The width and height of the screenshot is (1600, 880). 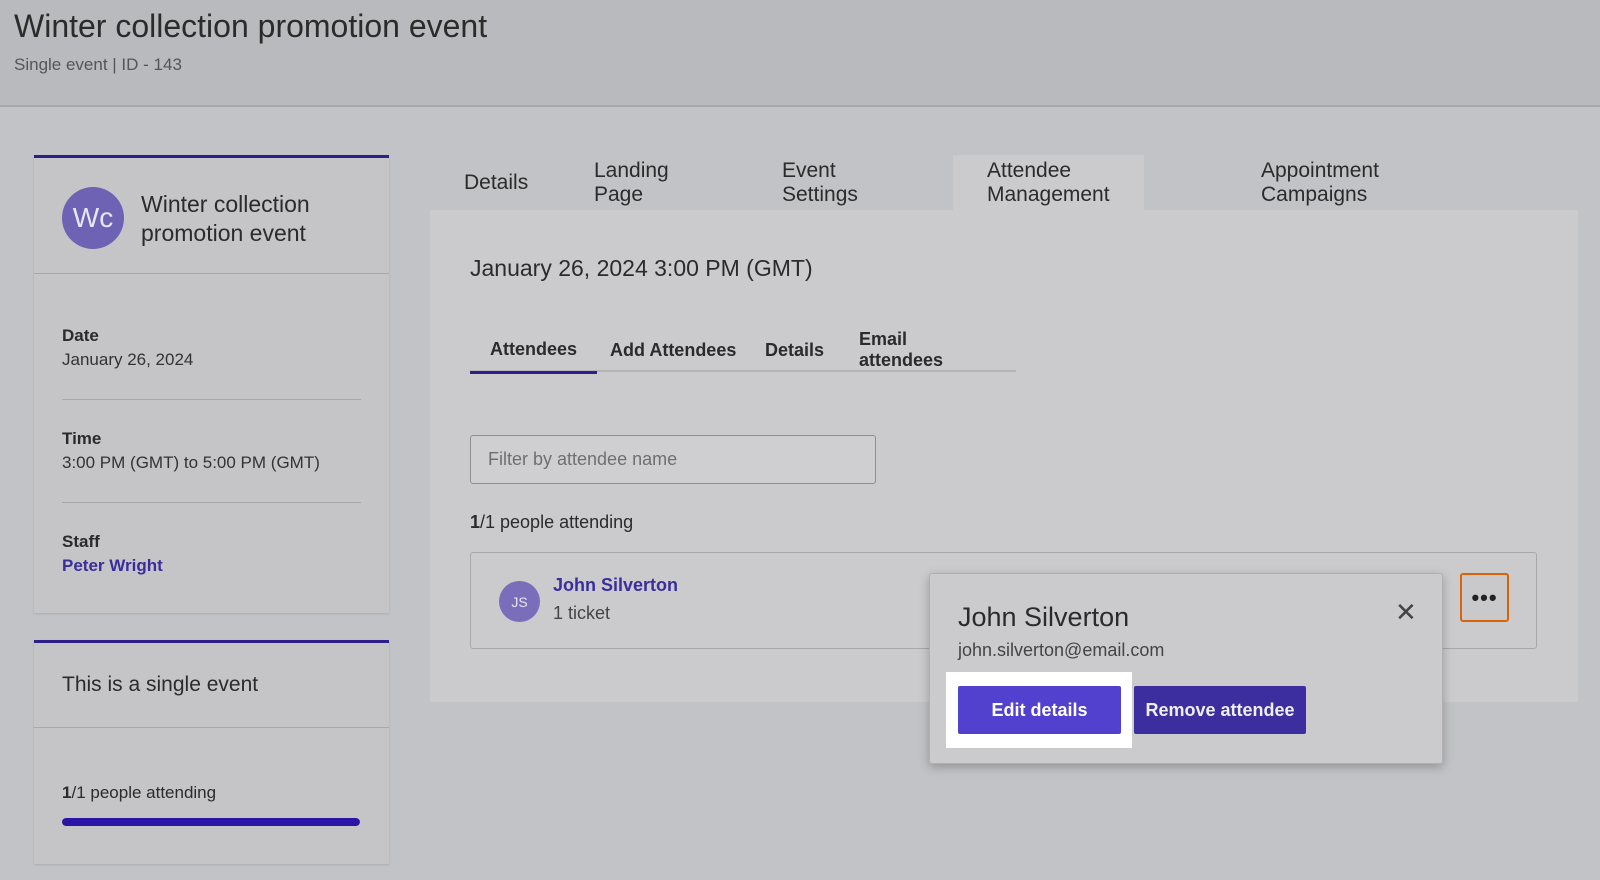 I want to click on attendee-name-link: John Silverton, so click(x=615, y=585).